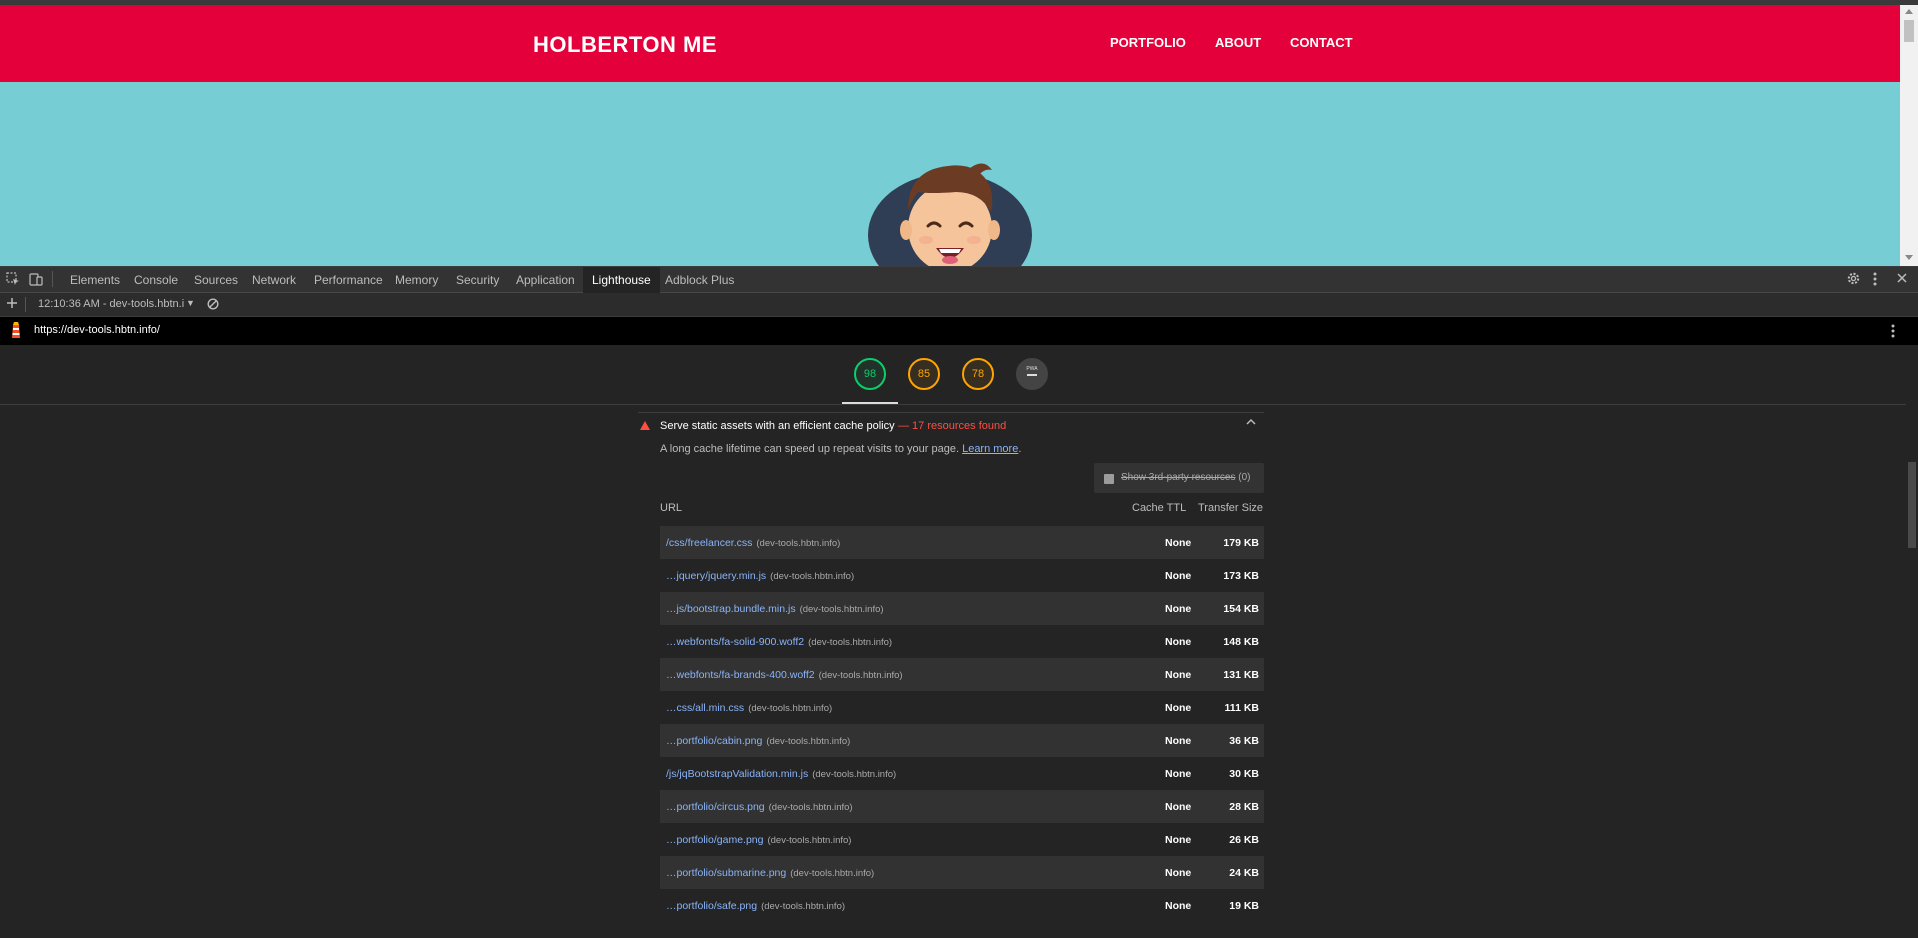 Image resolution: width=1918 pixels, height=938 pixels. Describe the element at coordinates (1853, 280) in the screenshot. I see `settings-icon` at that location.